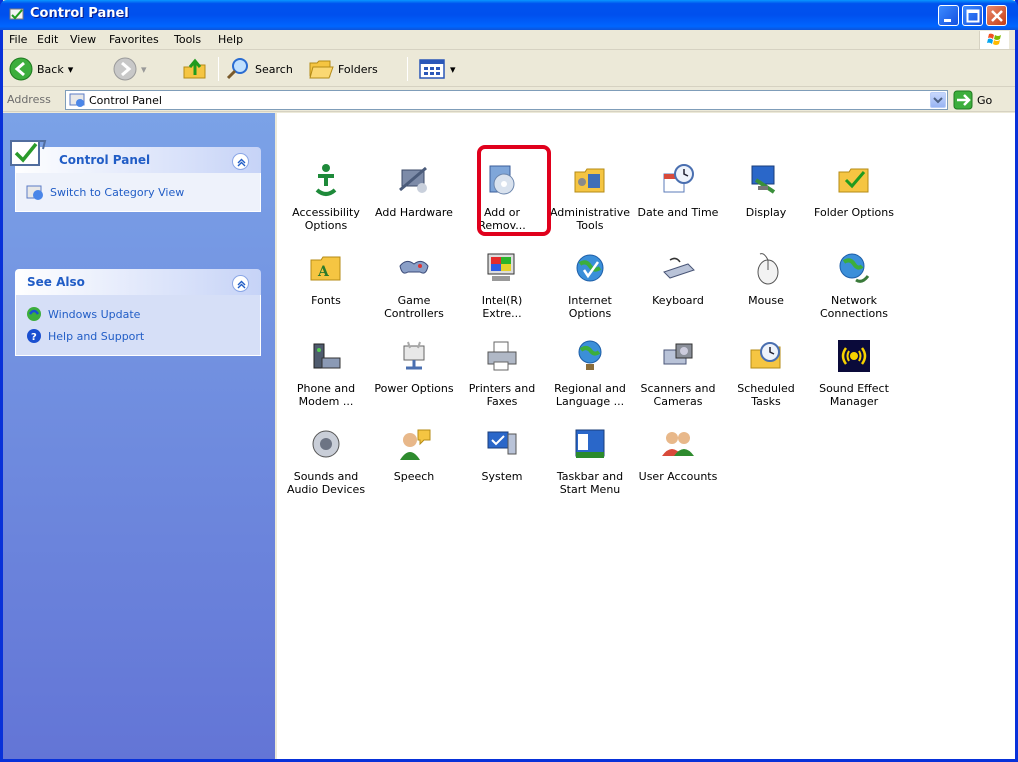 The image size is (1018, 762). I want to click on item-label: Internet Options, so click(590, 307).